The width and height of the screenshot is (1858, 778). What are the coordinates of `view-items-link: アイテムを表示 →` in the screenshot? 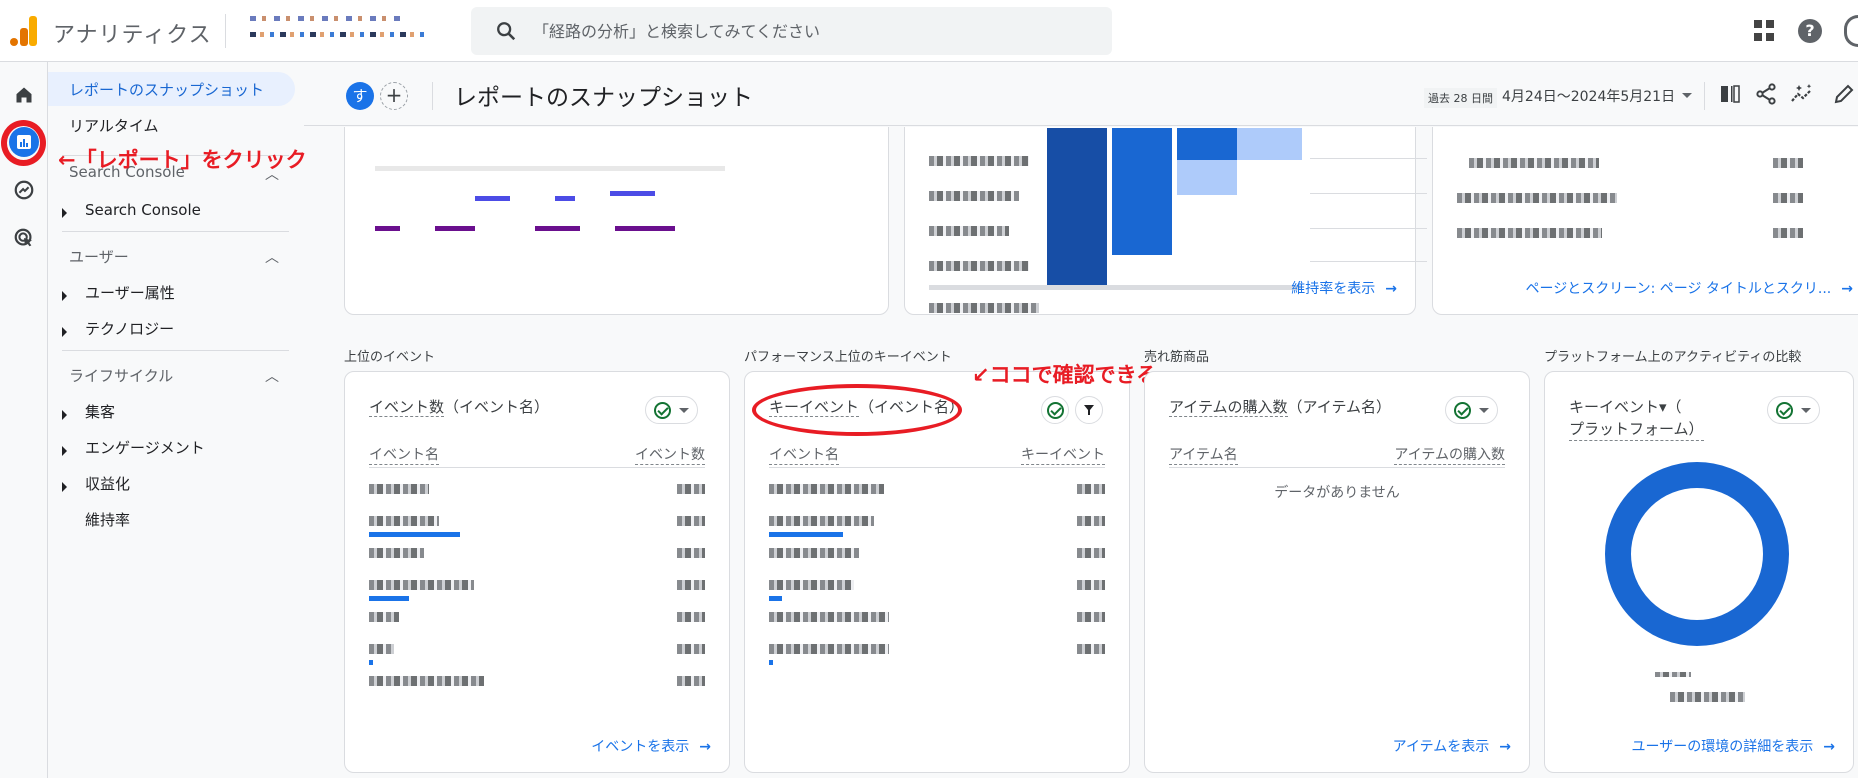 It's located at (1452, 746).